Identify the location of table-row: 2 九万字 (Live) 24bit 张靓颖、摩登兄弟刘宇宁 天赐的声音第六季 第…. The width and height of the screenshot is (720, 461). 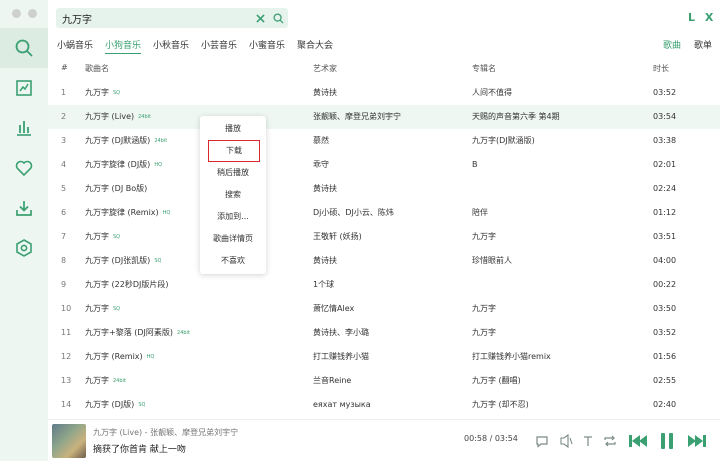
(384, 117).